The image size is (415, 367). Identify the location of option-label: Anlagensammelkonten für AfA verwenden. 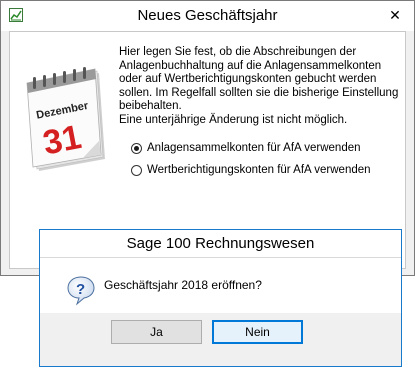
(254, 148).